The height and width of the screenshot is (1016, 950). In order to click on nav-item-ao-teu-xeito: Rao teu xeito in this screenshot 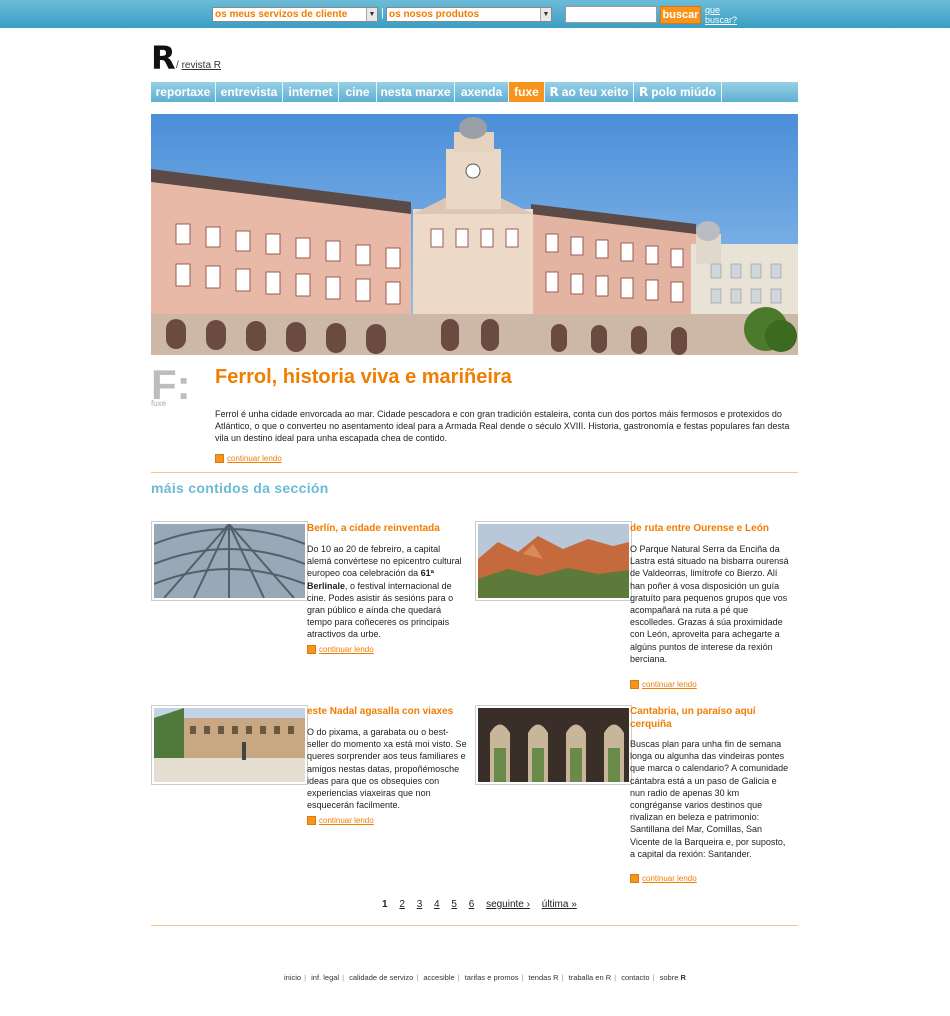, I will do `click(589, 92)`.